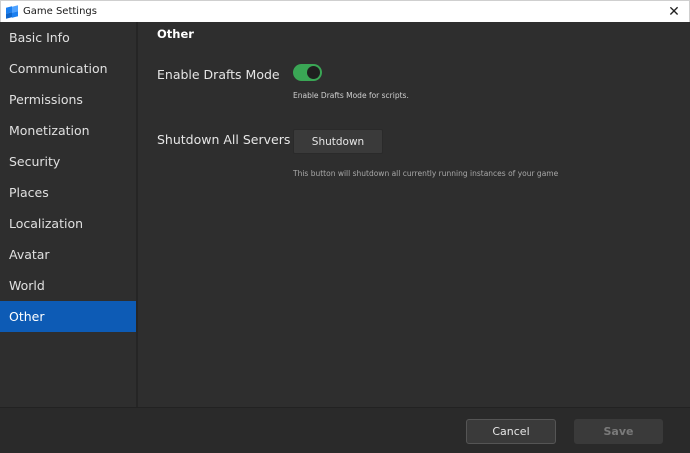 The width and height of the screenshot is (690, 453). I want to click on sidebar-item-security: Security, so click(68, 161).